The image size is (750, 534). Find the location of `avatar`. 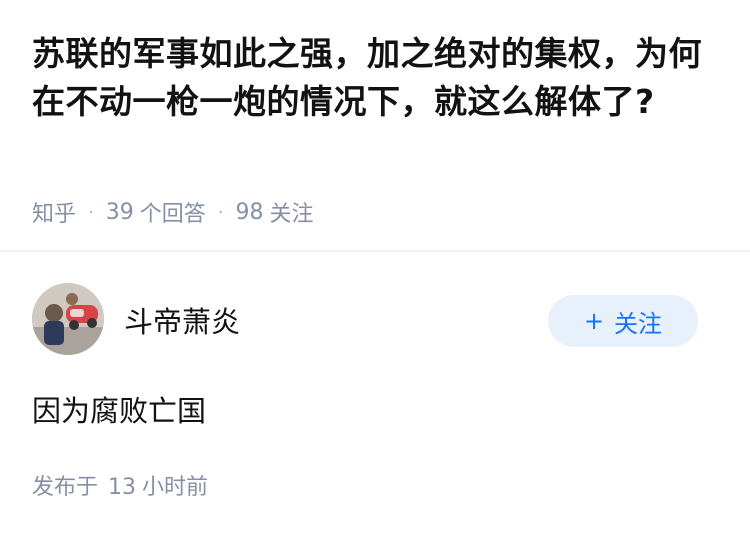

avatar is located at coordinates (68, 319).